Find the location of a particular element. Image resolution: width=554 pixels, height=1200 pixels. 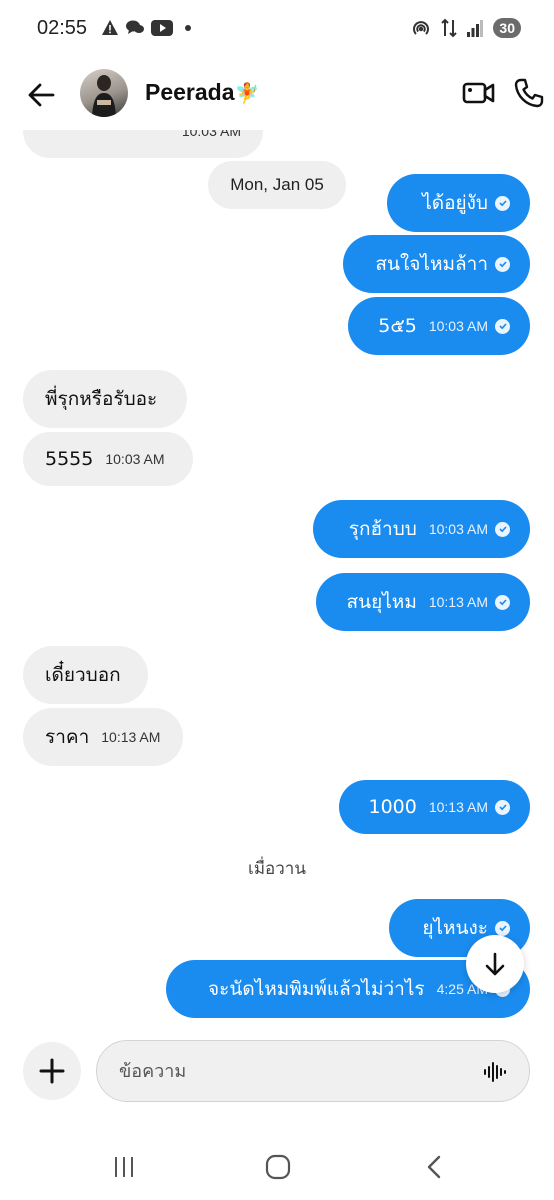

video-call-button is located at coordinates (479, 93).